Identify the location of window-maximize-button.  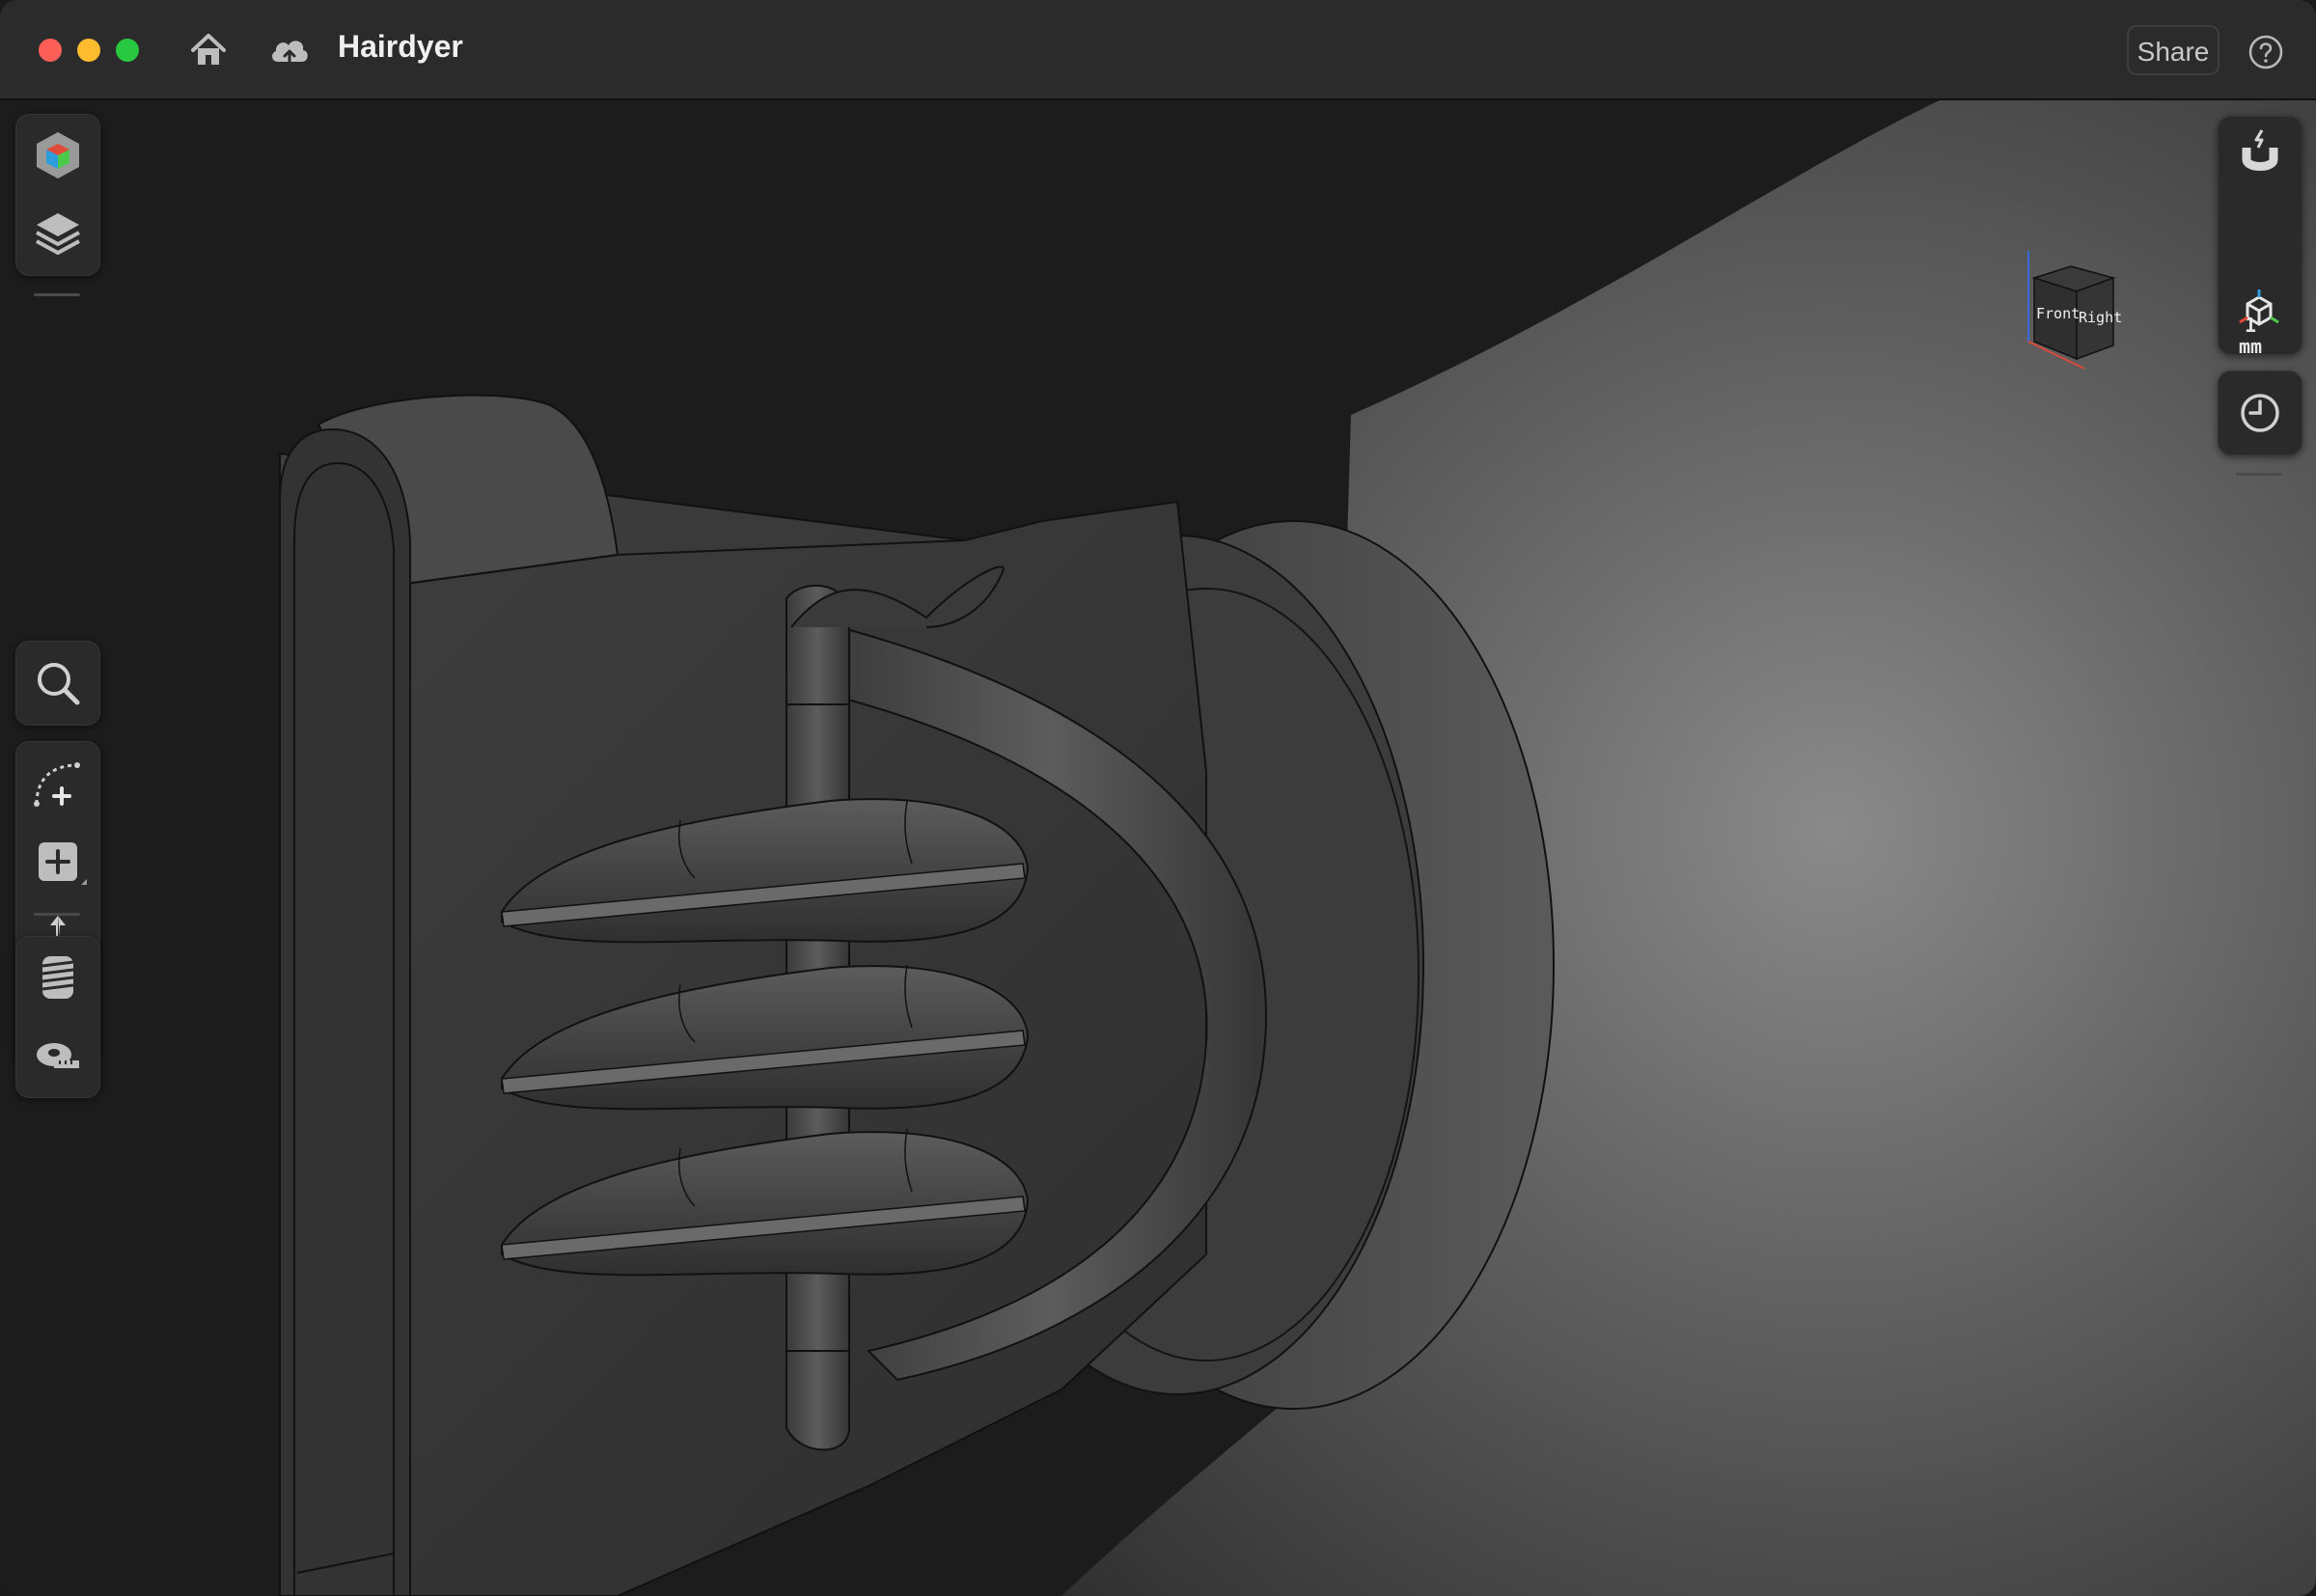
(127, 51).